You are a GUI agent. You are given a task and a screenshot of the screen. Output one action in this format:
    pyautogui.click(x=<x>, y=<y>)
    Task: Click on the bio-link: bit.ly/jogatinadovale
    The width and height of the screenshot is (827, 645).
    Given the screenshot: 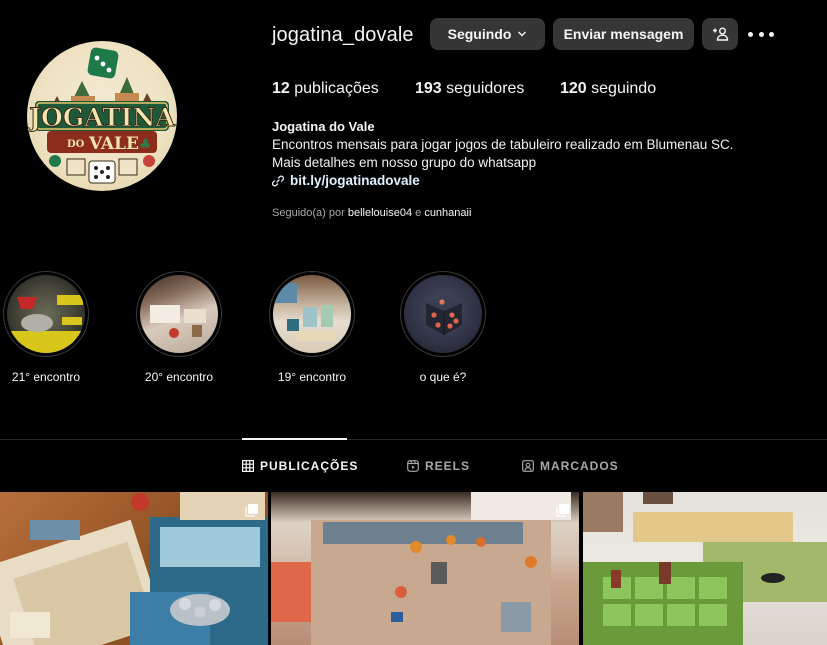 What is the action you would take?
    pyautogui.click(x=346, y=180)
    